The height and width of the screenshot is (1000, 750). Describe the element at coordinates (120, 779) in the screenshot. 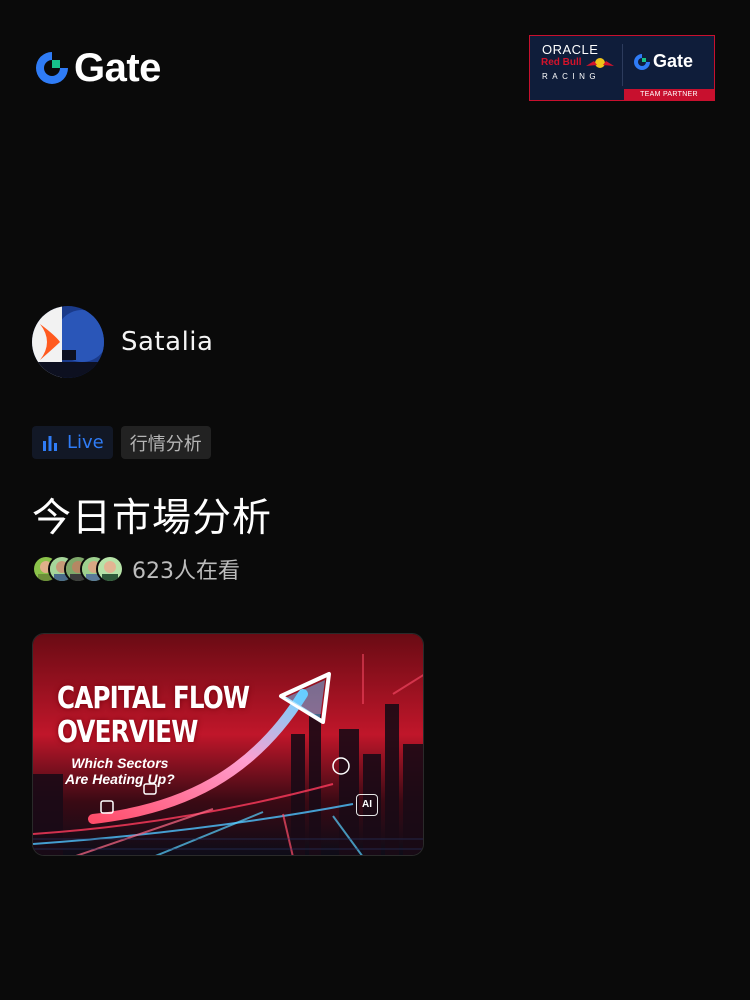

I see `thumbnail-subtitle-line-2: Are Heating Up?` at that location.